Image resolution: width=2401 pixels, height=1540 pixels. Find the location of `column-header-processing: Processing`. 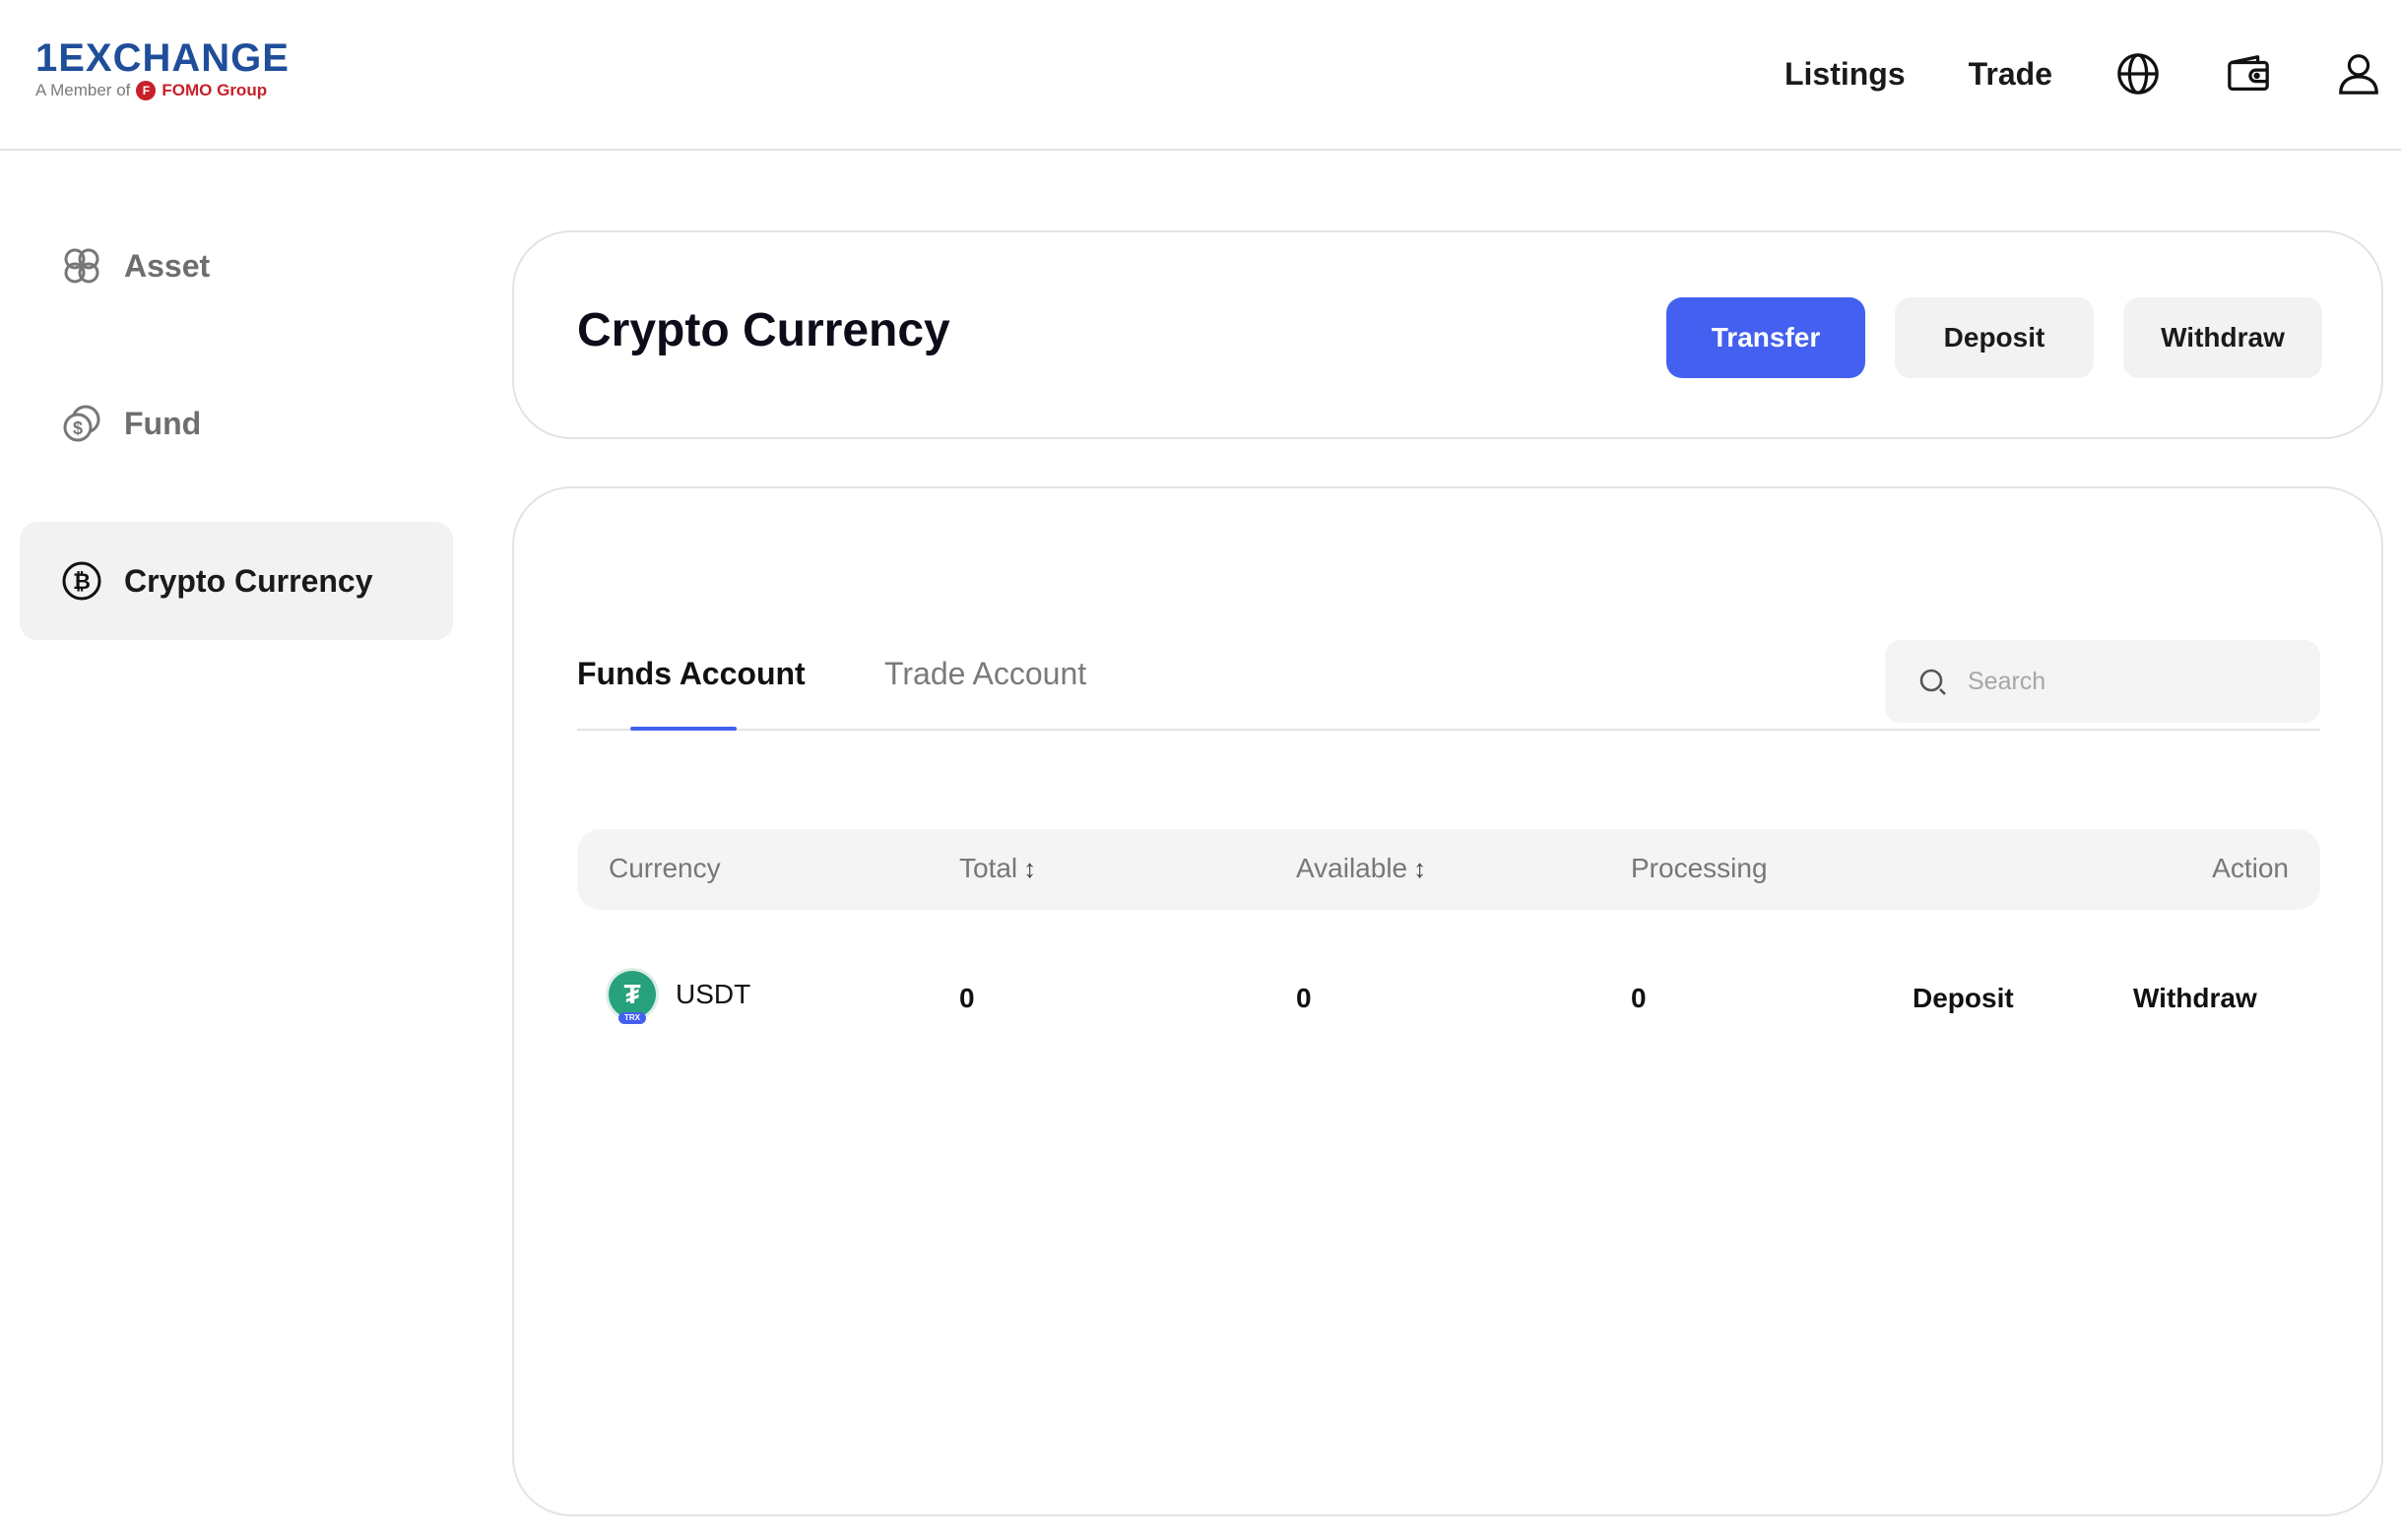

column-header-processing: Processing is located at coordinates (1699, 868).